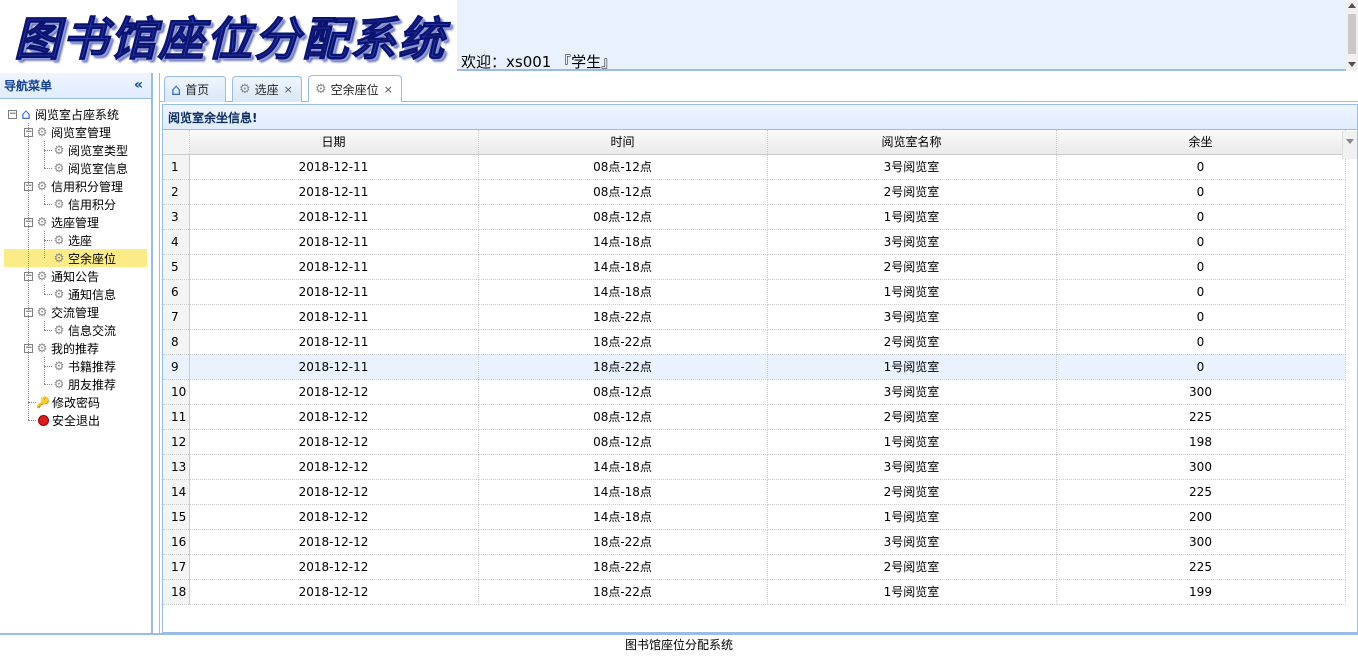 The width and height of the screenshot is (1358, 656). What do you see at coordinates (98, 168) in the screenshot?
I see `tree-label: 阅览室信息` at bounding box center [98, 168].